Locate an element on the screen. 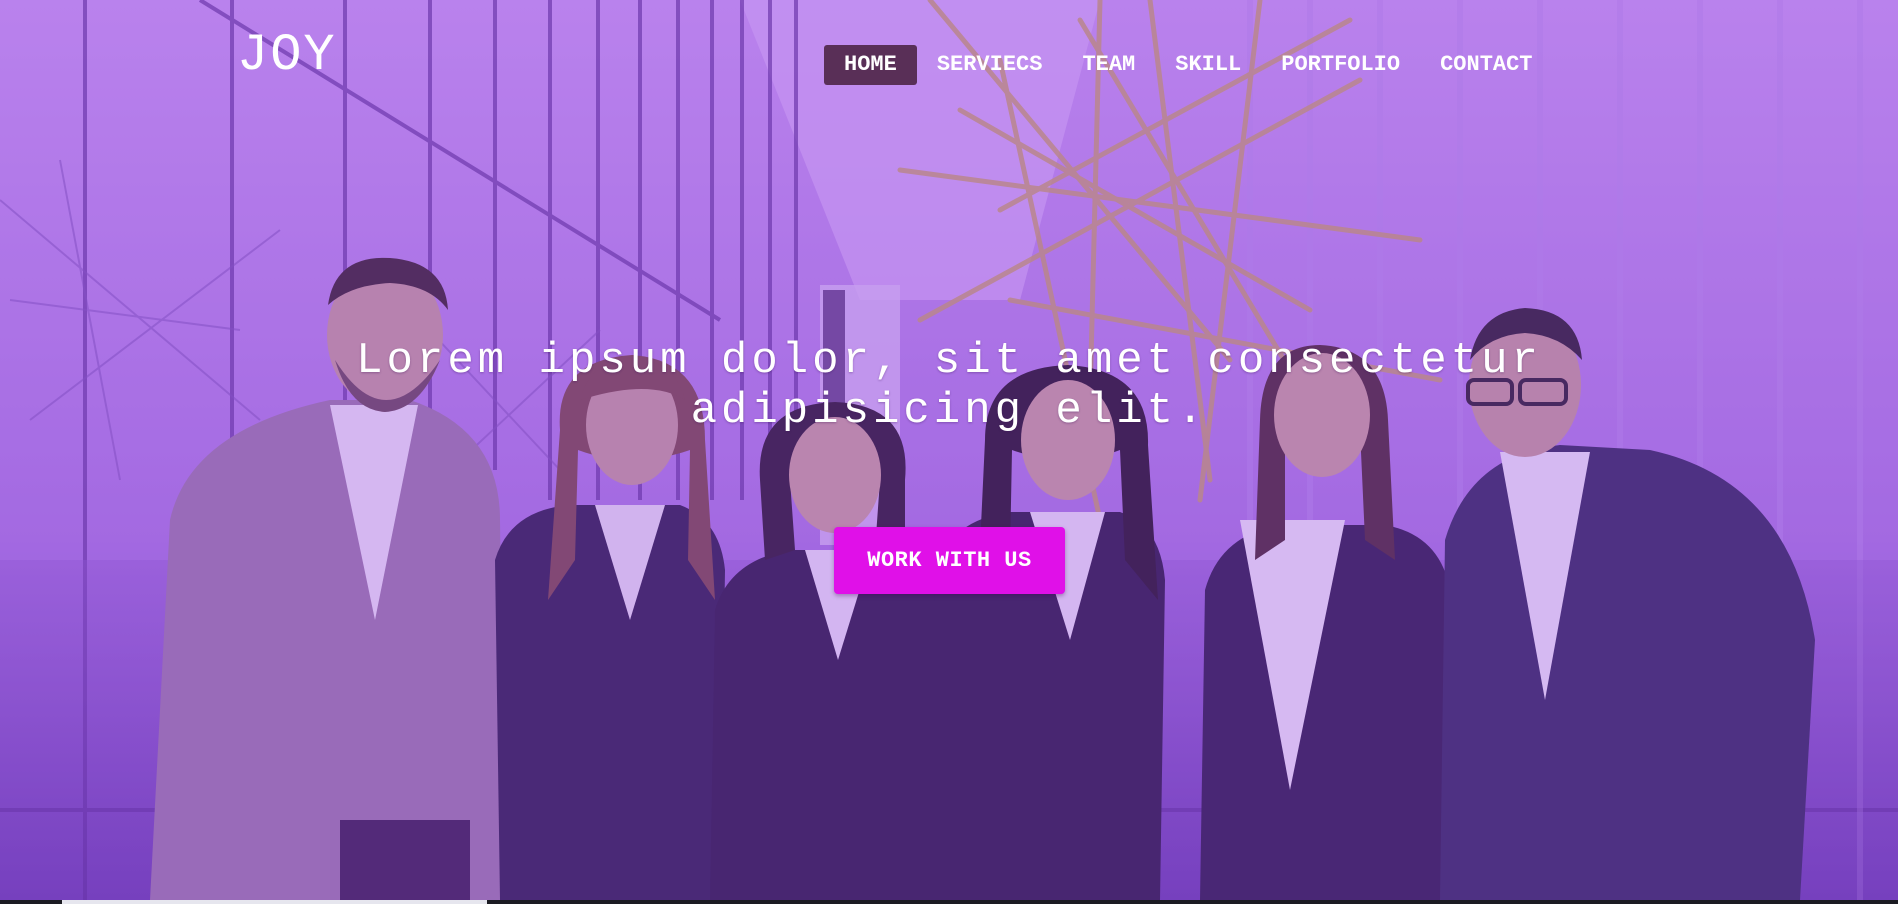 This screenshot has height=904, width=1898. work-with-us-button: WORK WITH US is located at coordinates (949, 560).